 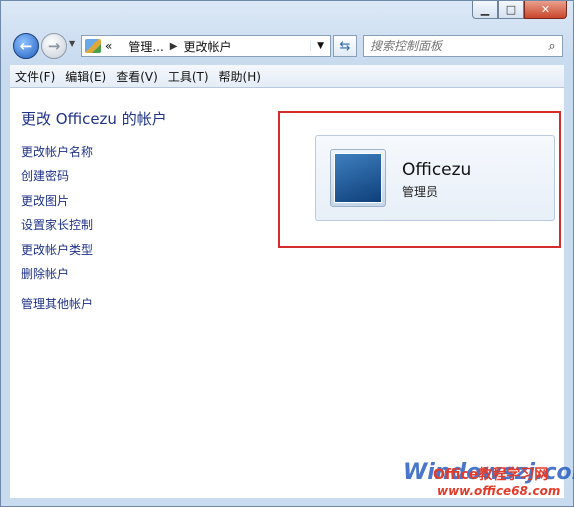 What do you see at coordinates (57, 179) in the screenshot?
I see `link-create-password: 创建密码` at bounding box center [57, 179].